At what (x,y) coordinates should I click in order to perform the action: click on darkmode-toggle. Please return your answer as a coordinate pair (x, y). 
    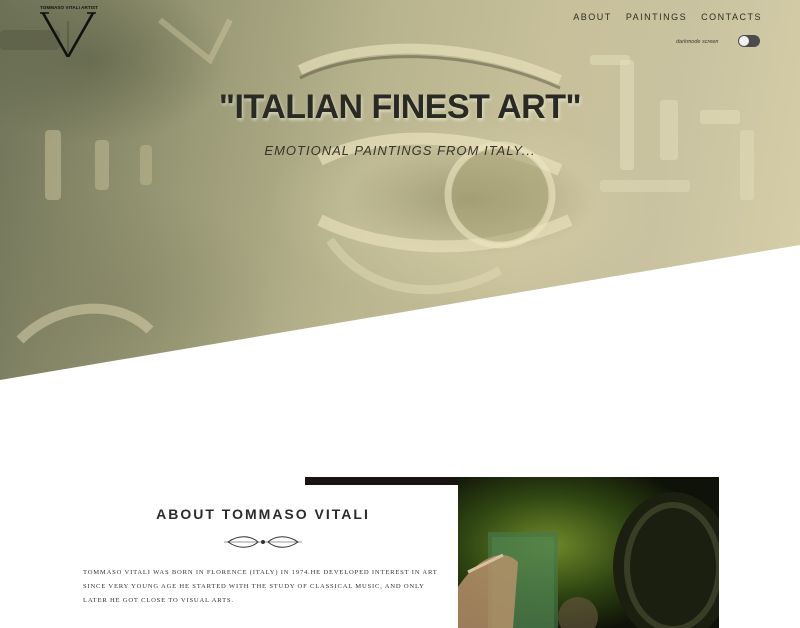
    Looking at the image, I should click on (749, 41).